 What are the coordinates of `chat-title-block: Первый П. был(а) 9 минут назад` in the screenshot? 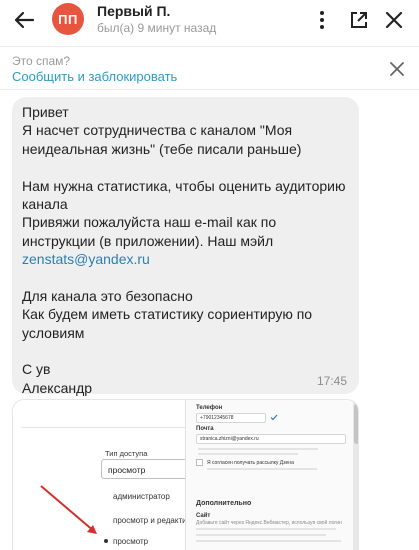 It's located at (156, 19).